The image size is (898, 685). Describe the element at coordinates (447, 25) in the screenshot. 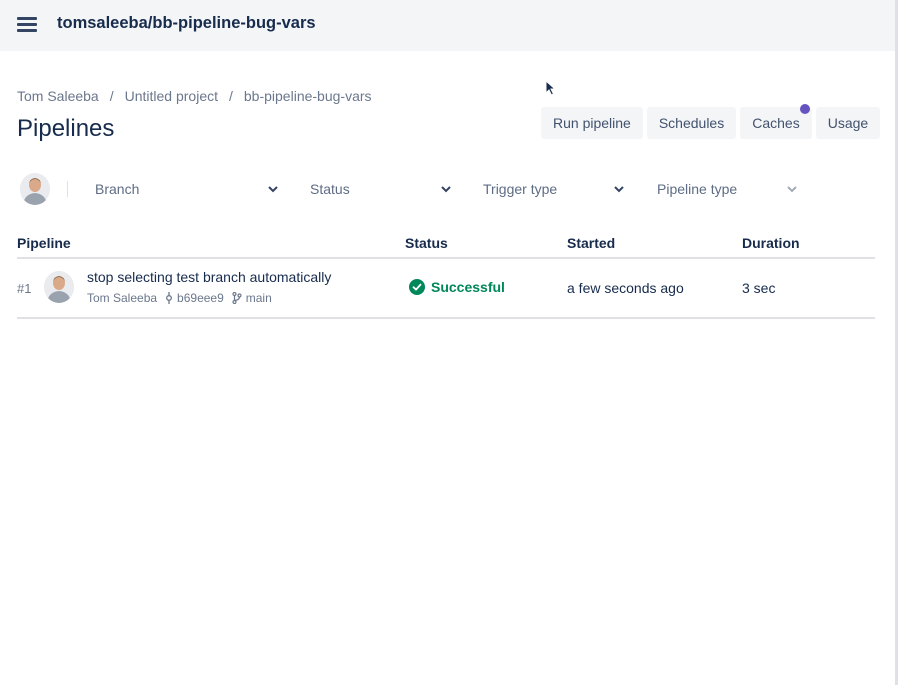

I see `top-bar: tomsaleeba/bb-pipeline-bug-vars` at that location.